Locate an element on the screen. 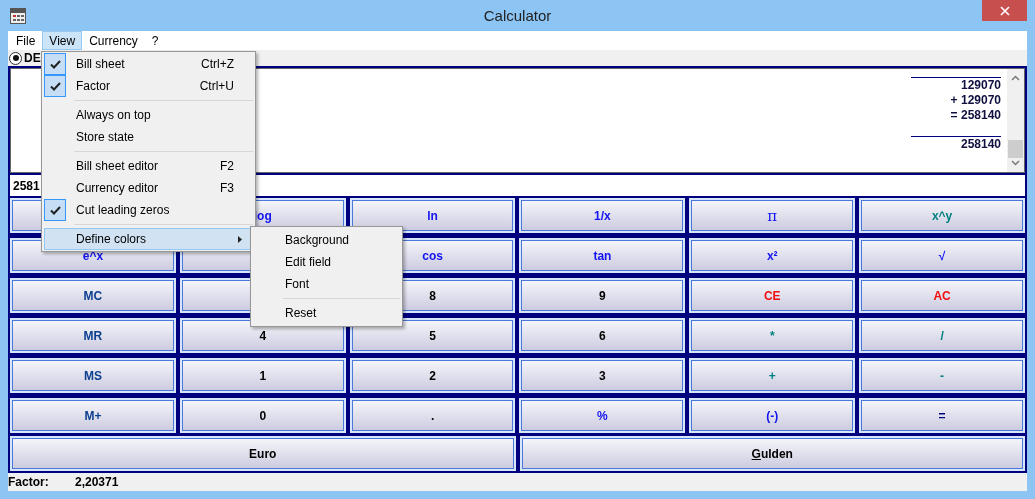 The width and height of the screenshot is (1035, 499). calculator-app-icon is located at coordinates (18, 15).